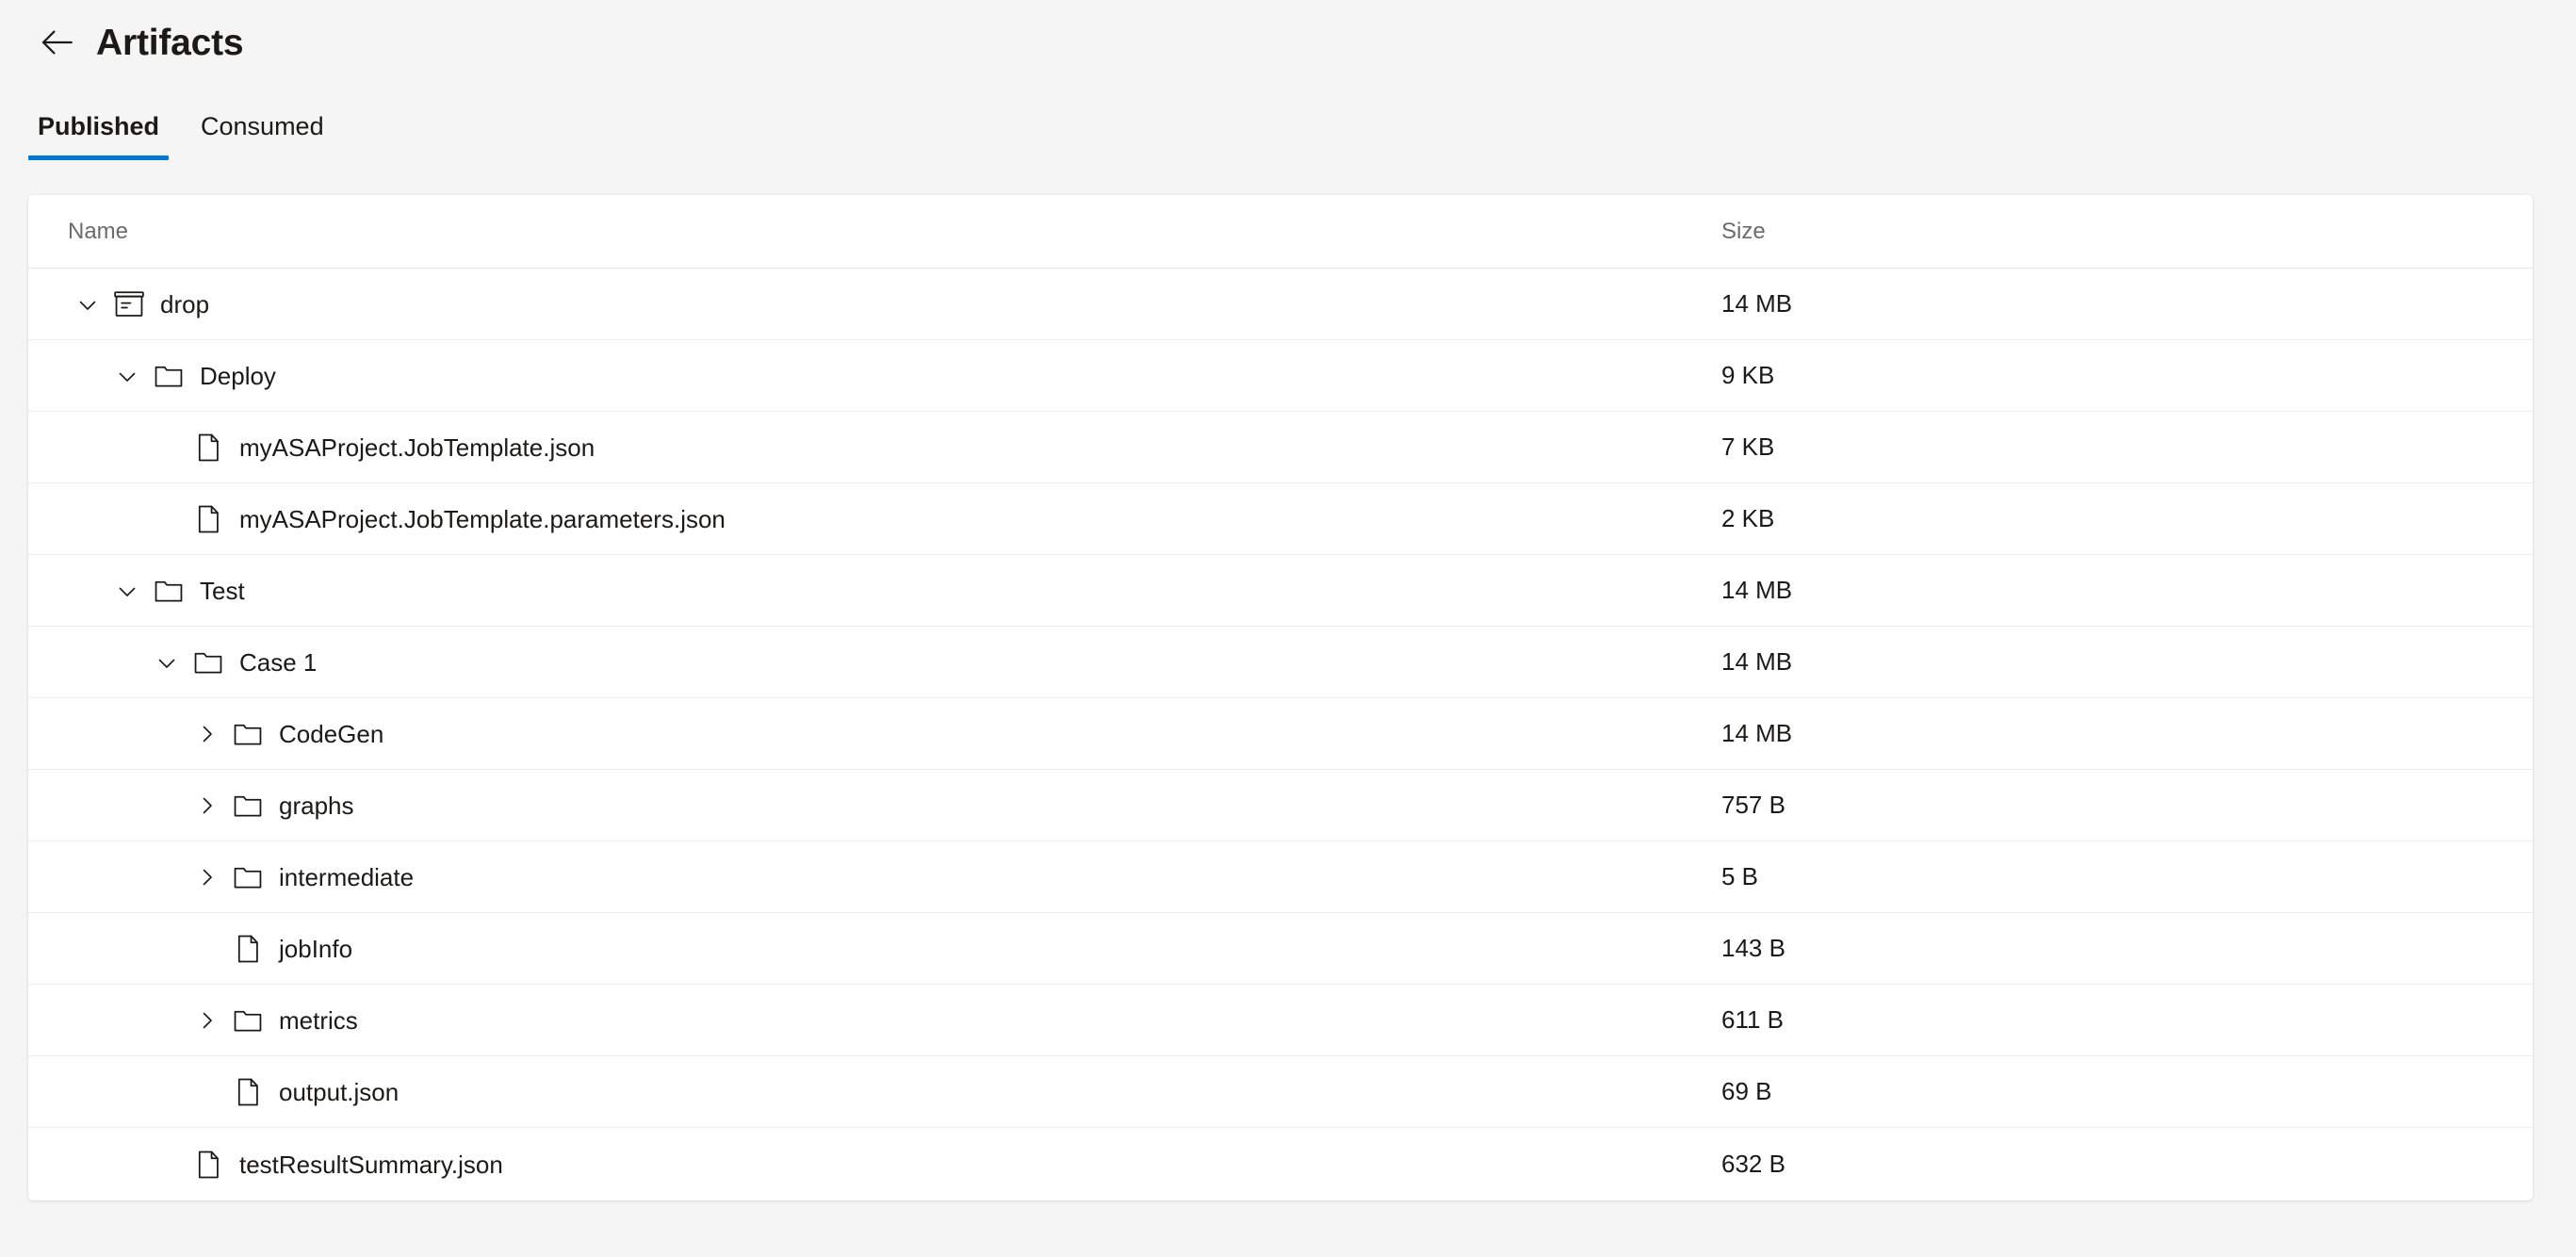 The height and width of the screenshot is (1257, 2576). What do you see at coordinates (185, 303) in the screenshot?
I see `row-name-label: drop` at bounding box center [185, 303].